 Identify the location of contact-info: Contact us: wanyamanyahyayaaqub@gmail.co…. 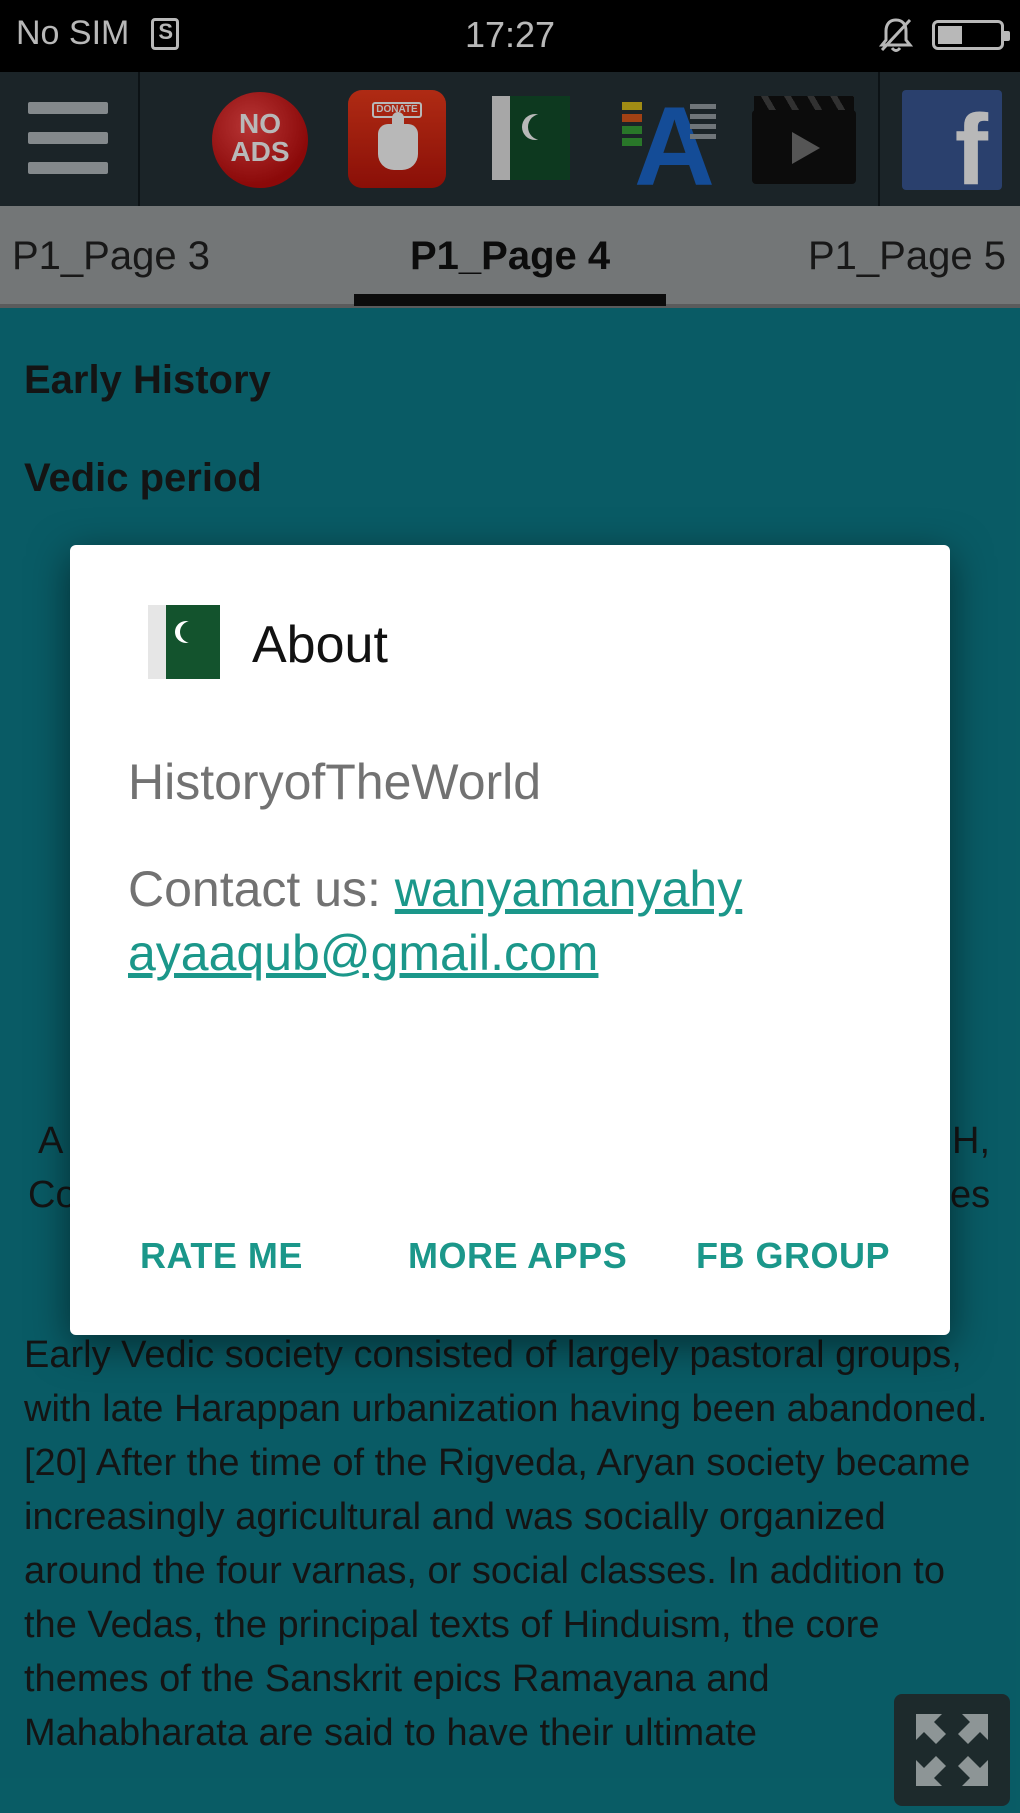
(438, 921).